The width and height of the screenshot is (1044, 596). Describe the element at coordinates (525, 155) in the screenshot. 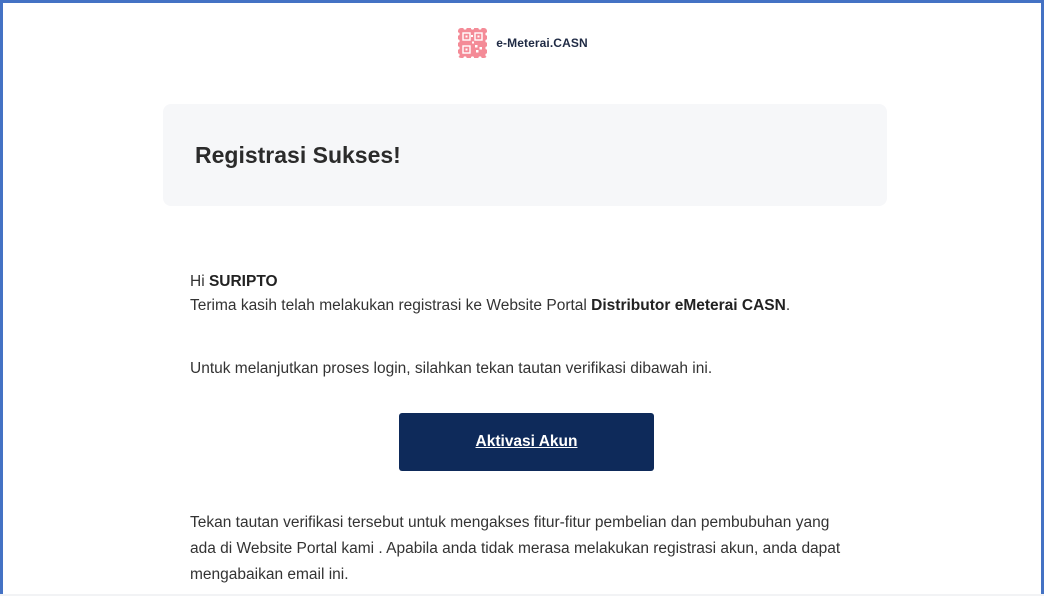

I see `success-banner: Registrasi Sukses!` at that location.